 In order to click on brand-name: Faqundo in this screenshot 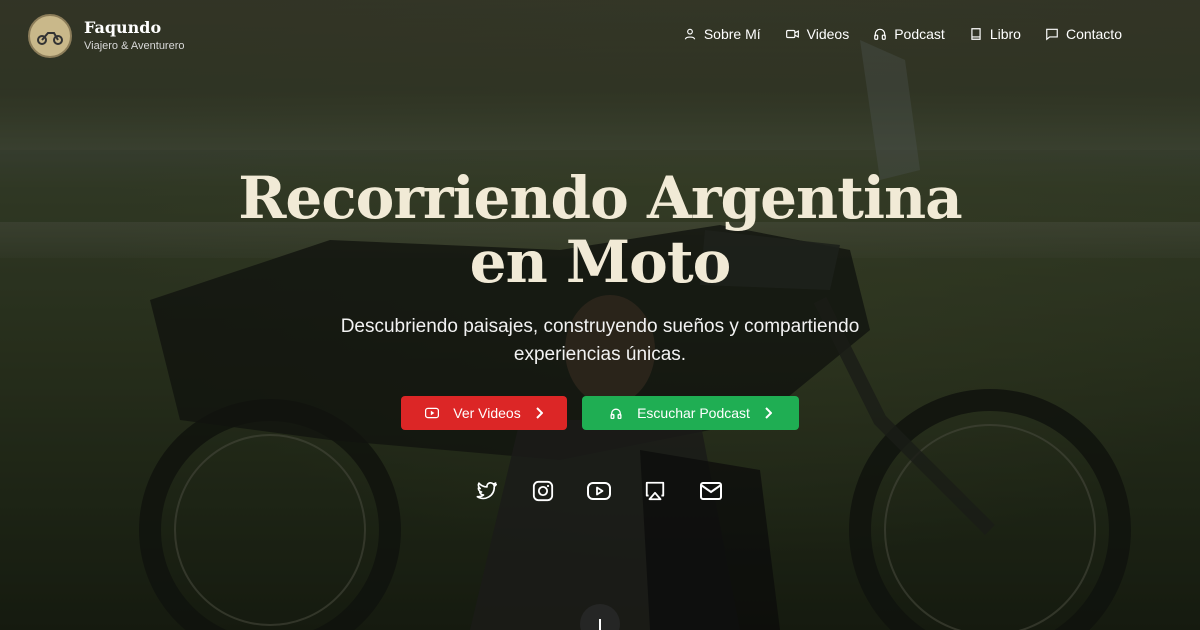, I will do `click(123, 27)`.